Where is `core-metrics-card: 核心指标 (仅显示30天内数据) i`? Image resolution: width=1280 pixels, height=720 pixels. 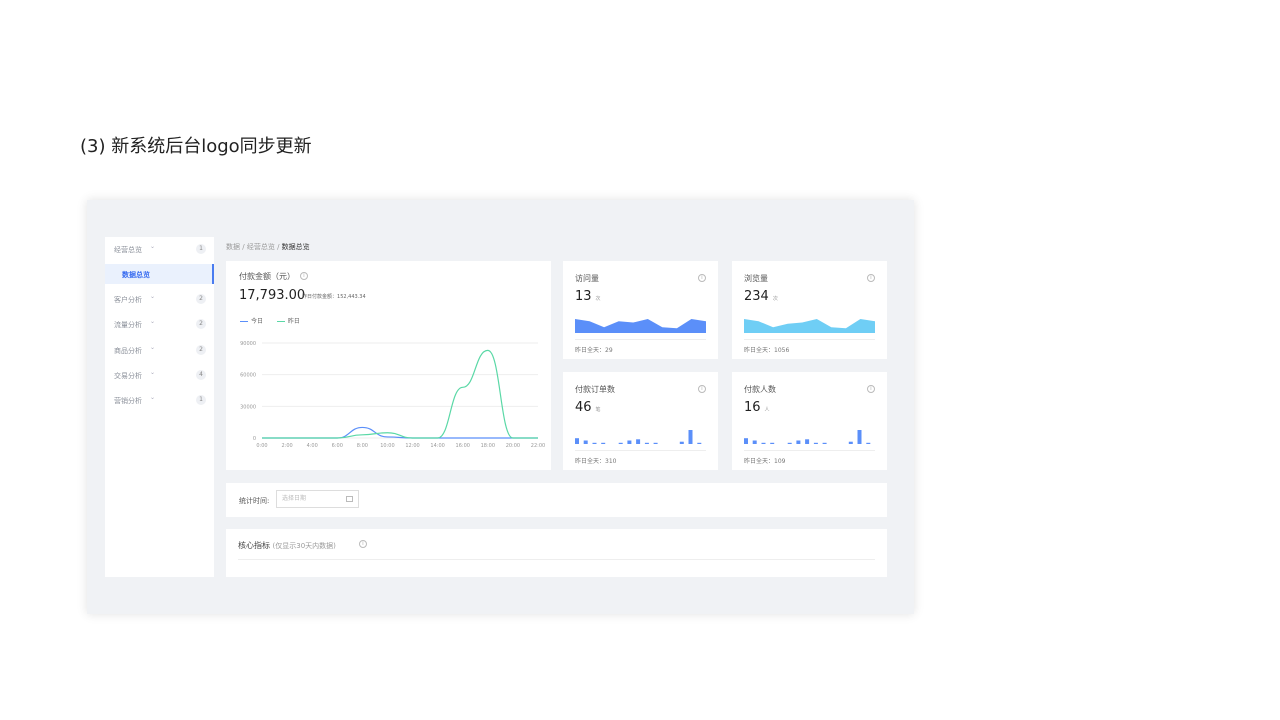
core-metrics-card: 核心指标 (仅显示30天内数据) i is located at coordinates (556, 553).